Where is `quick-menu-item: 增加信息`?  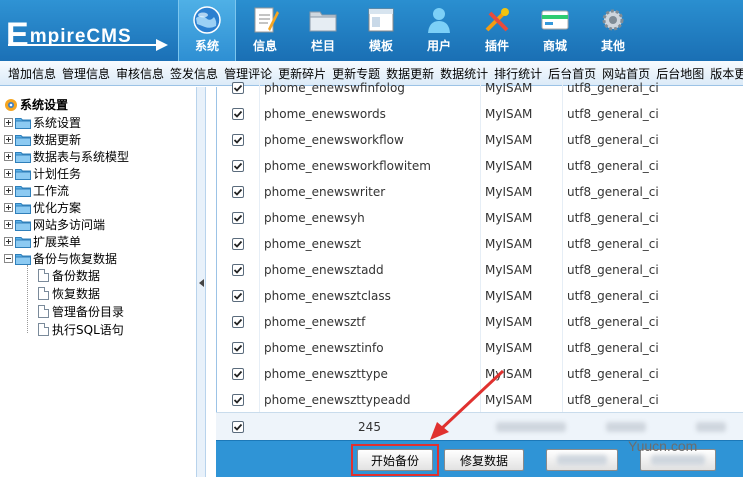 quick-menu-item: 增加信息 is located at coordinates (32, 73).